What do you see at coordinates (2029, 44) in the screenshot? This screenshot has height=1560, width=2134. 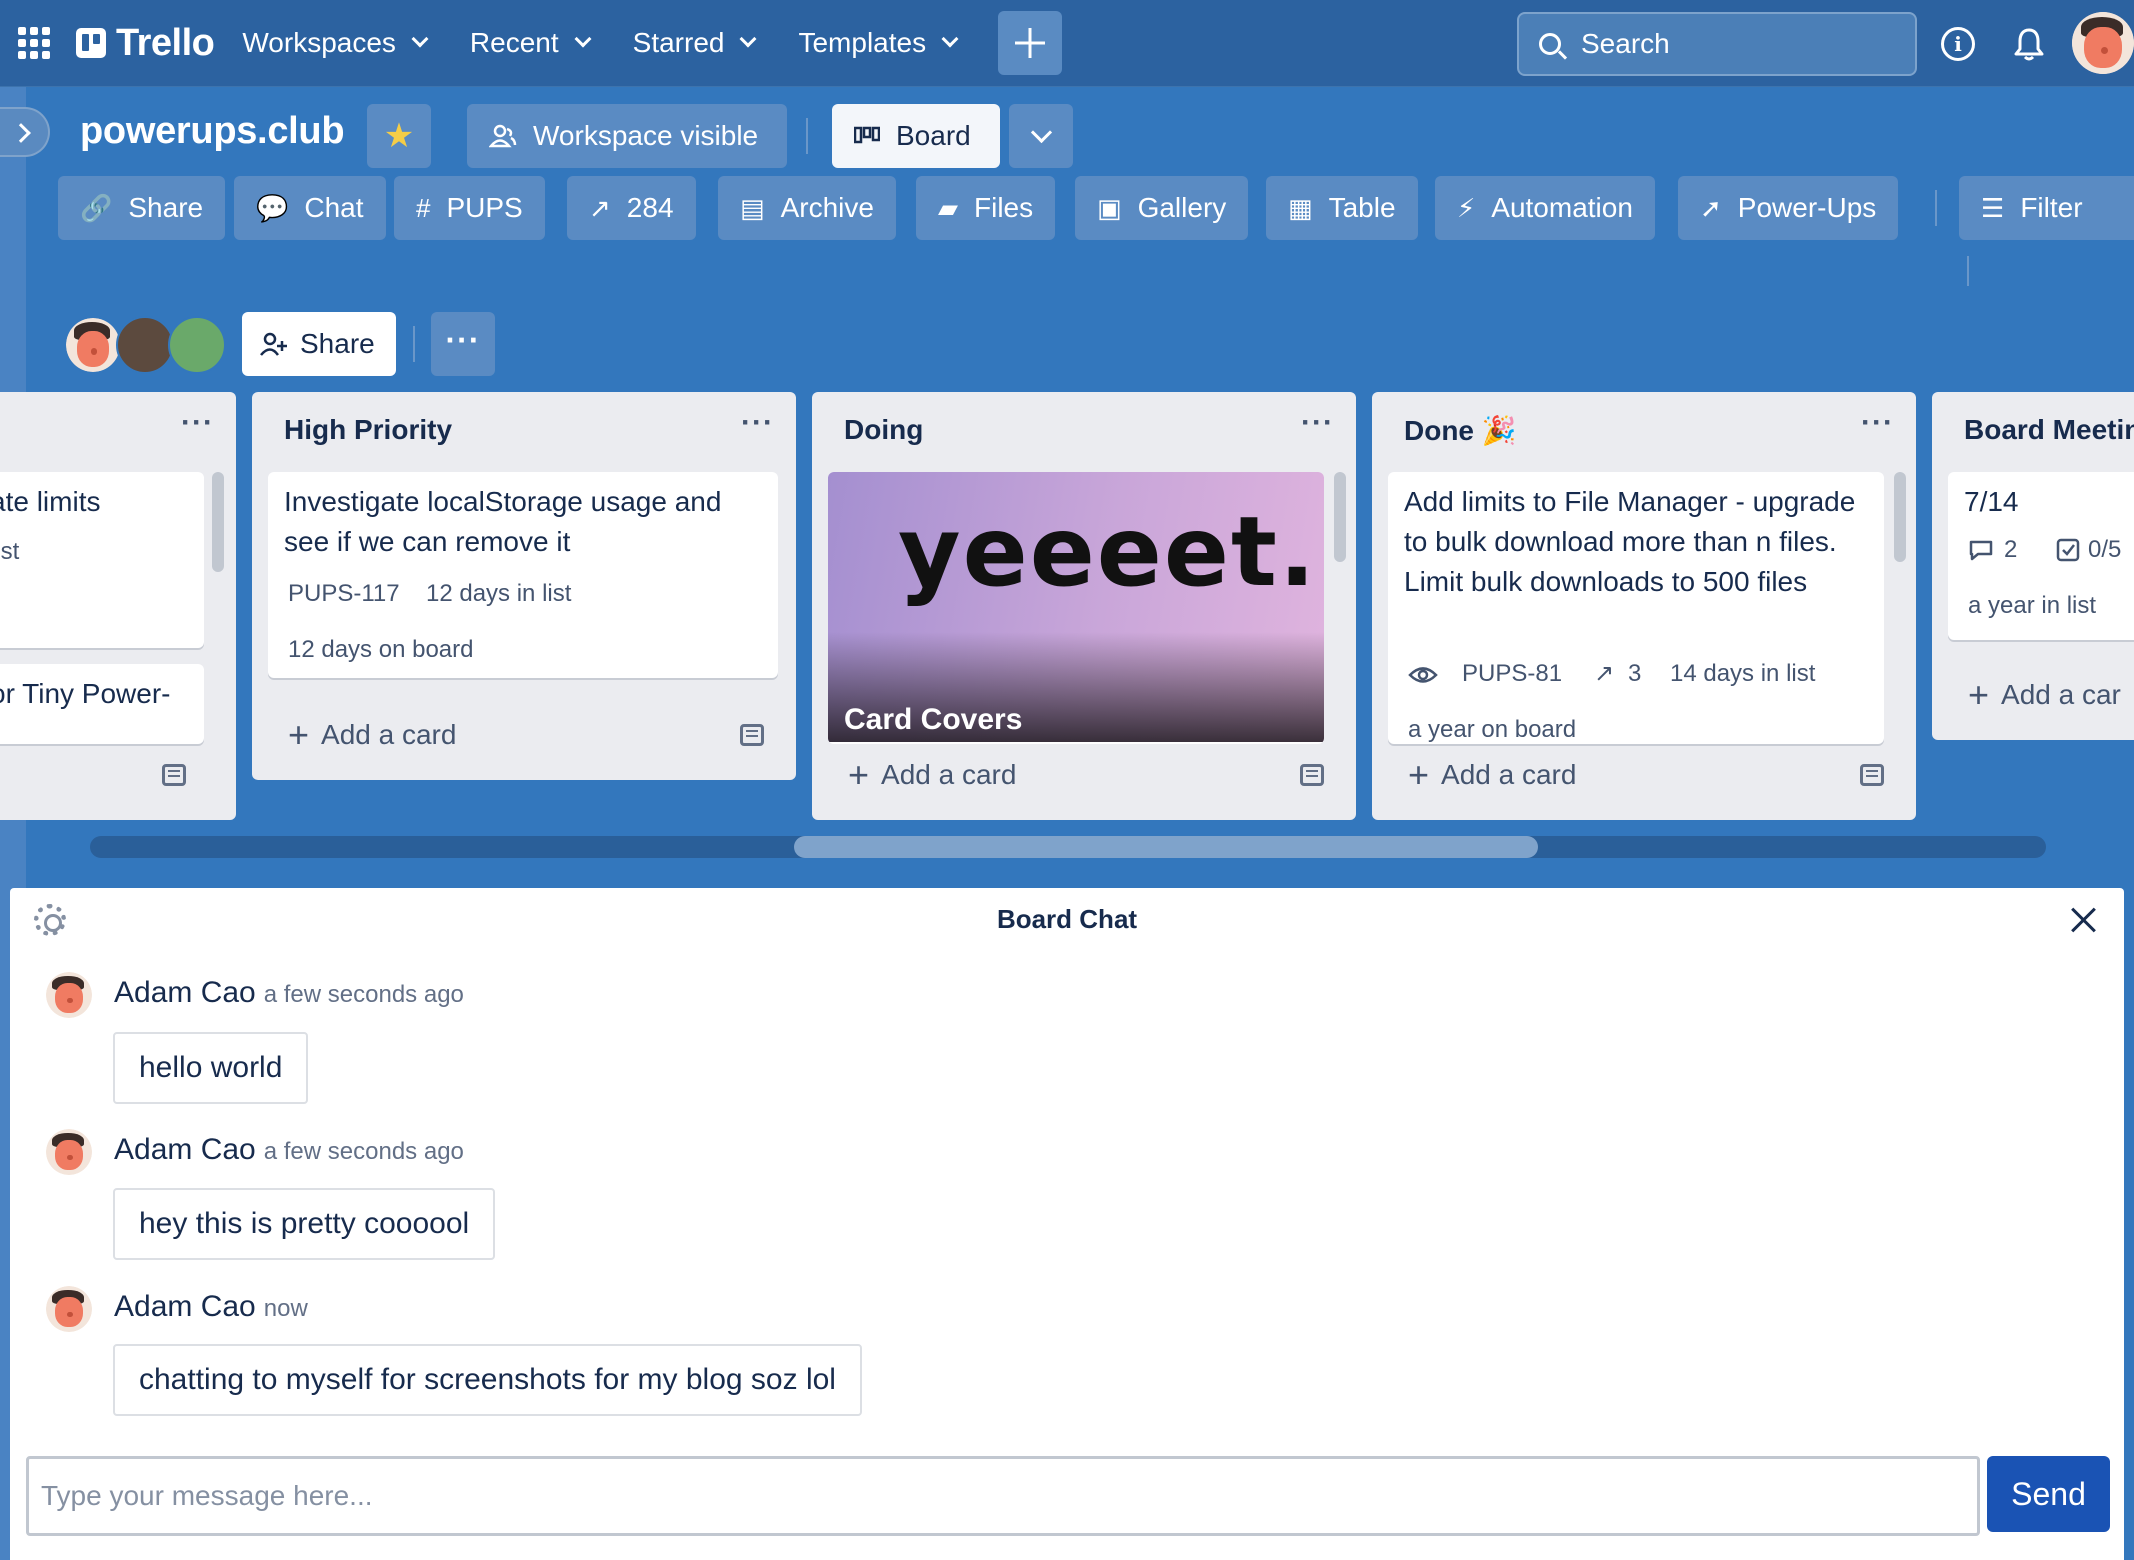 I see `bell-icon` at bounding box center [2029, 44].